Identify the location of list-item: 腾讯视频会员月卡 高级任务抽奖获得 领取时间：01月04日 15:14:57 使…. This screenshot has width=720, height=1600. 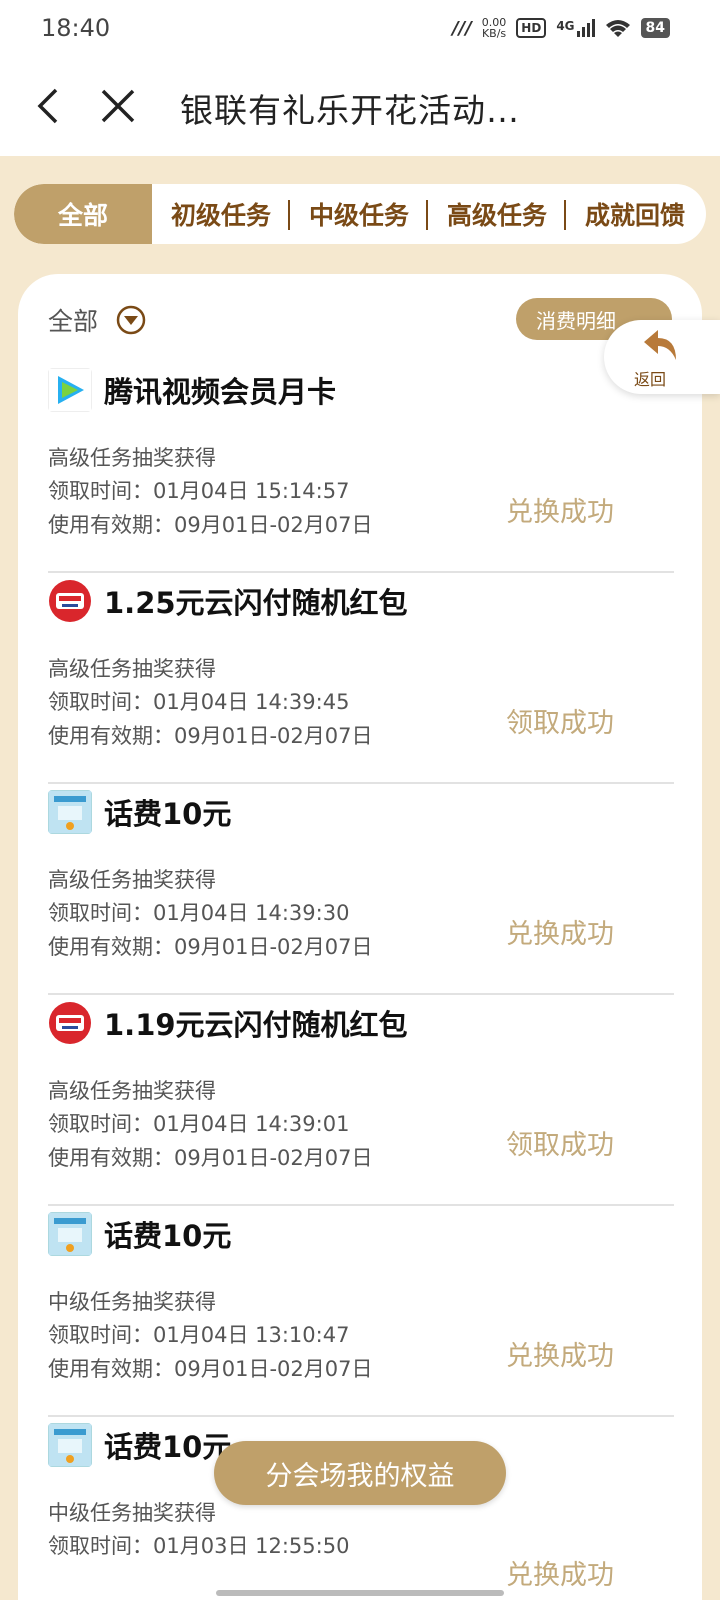
(361, 467).